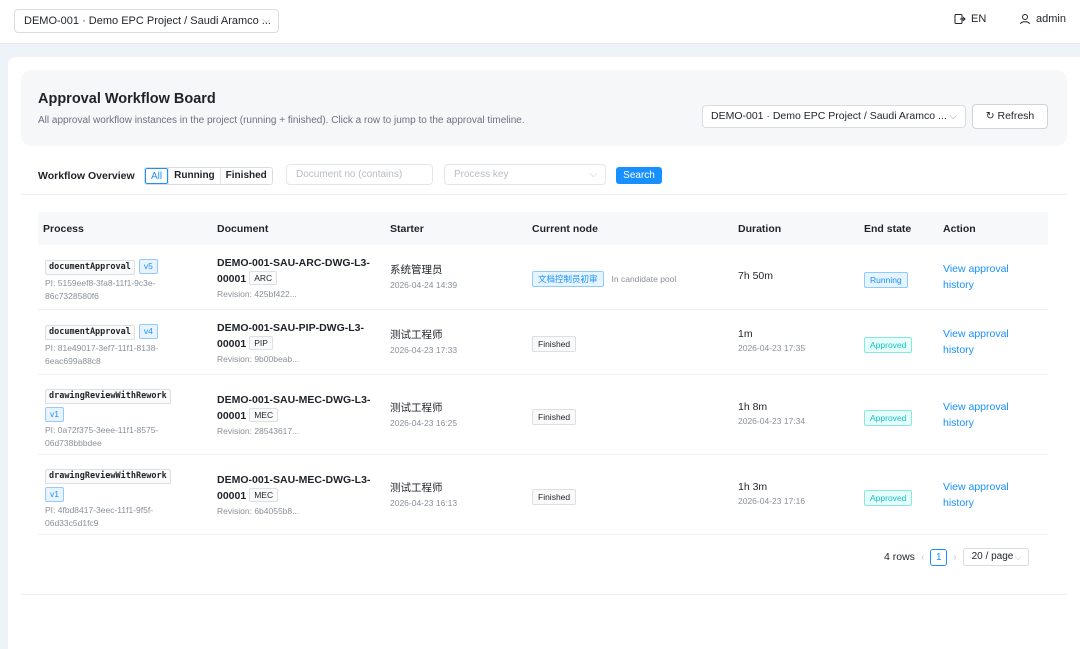  What do you see at coordinates (90, 267) in the screenshot?
I see `process-key-tag: documentApproval` at bounding box center [90, 267].